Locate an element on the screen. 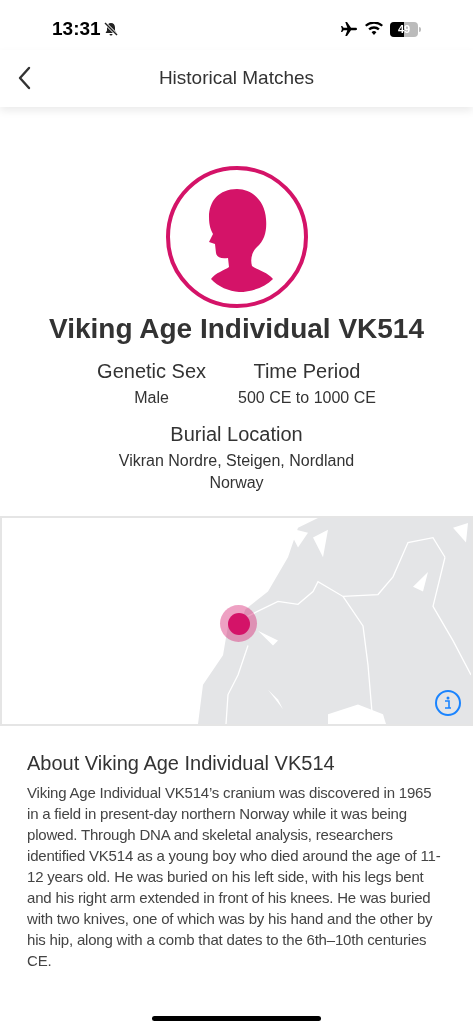 The height and width of the screenshot is (1024, 473). avatar-silhouette-icon is located at coordinates (236, 237).